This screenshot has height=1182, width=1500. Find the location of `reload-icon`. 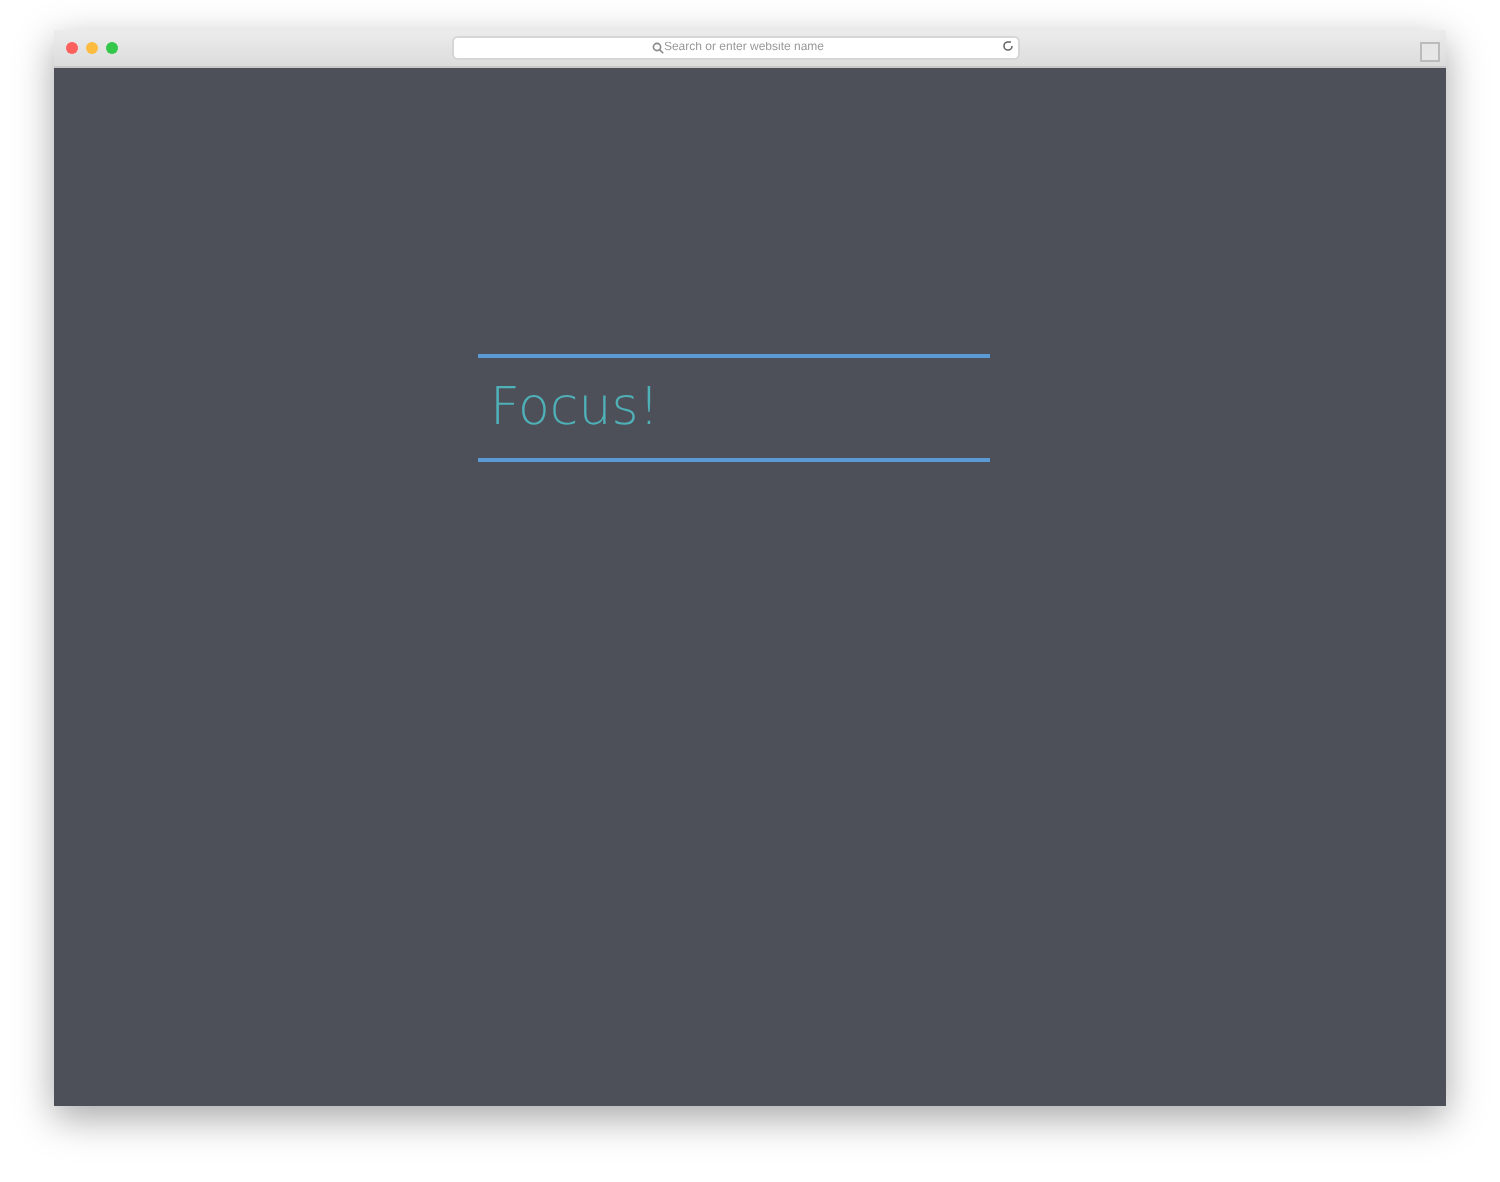

reload-icon is located at coordinates (1008, 46).